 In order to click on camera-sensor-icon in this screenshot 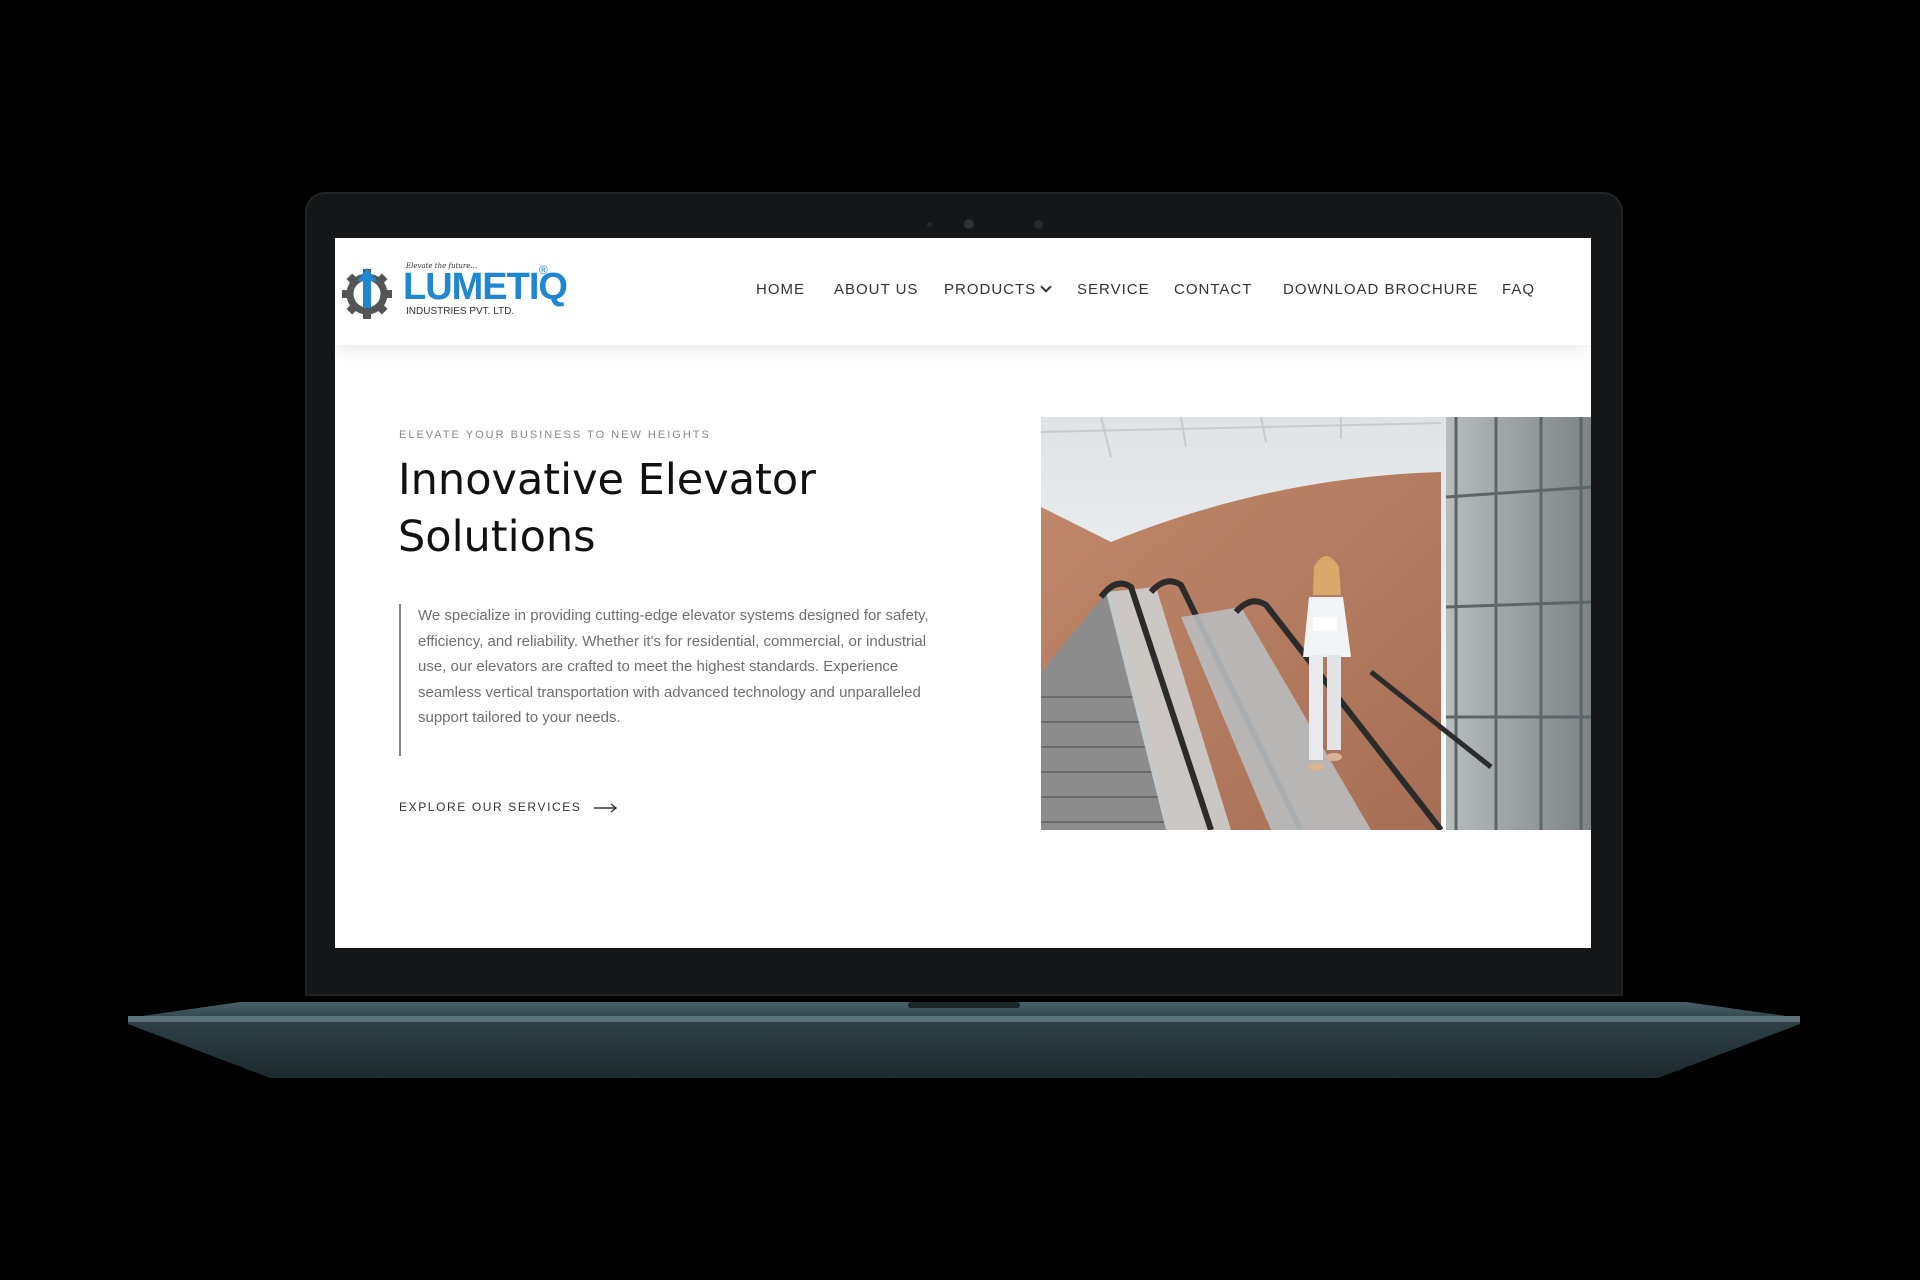, I will do `click(929, 224)`.